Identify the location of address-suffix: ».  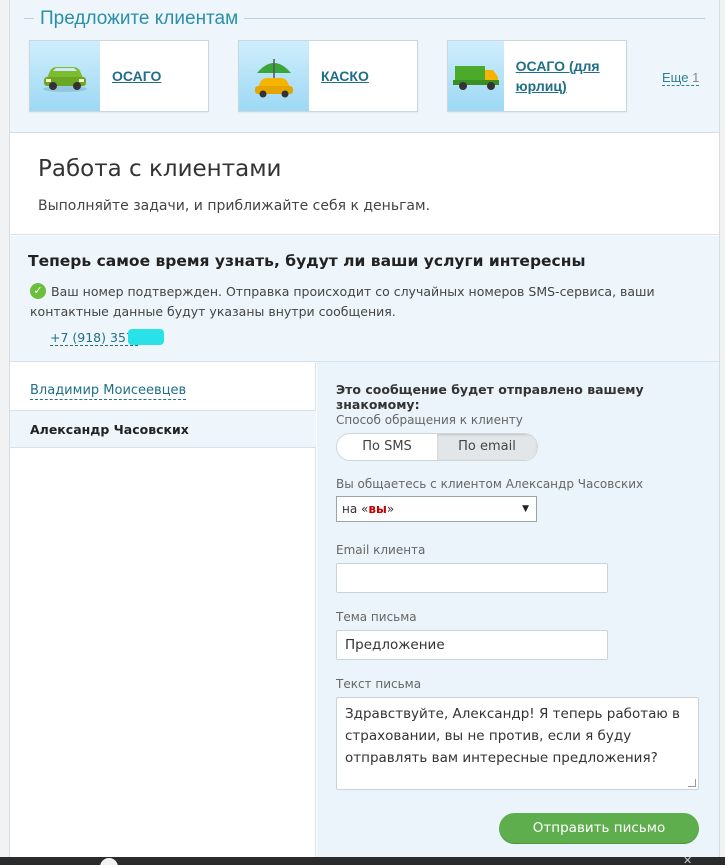
(390, 509).